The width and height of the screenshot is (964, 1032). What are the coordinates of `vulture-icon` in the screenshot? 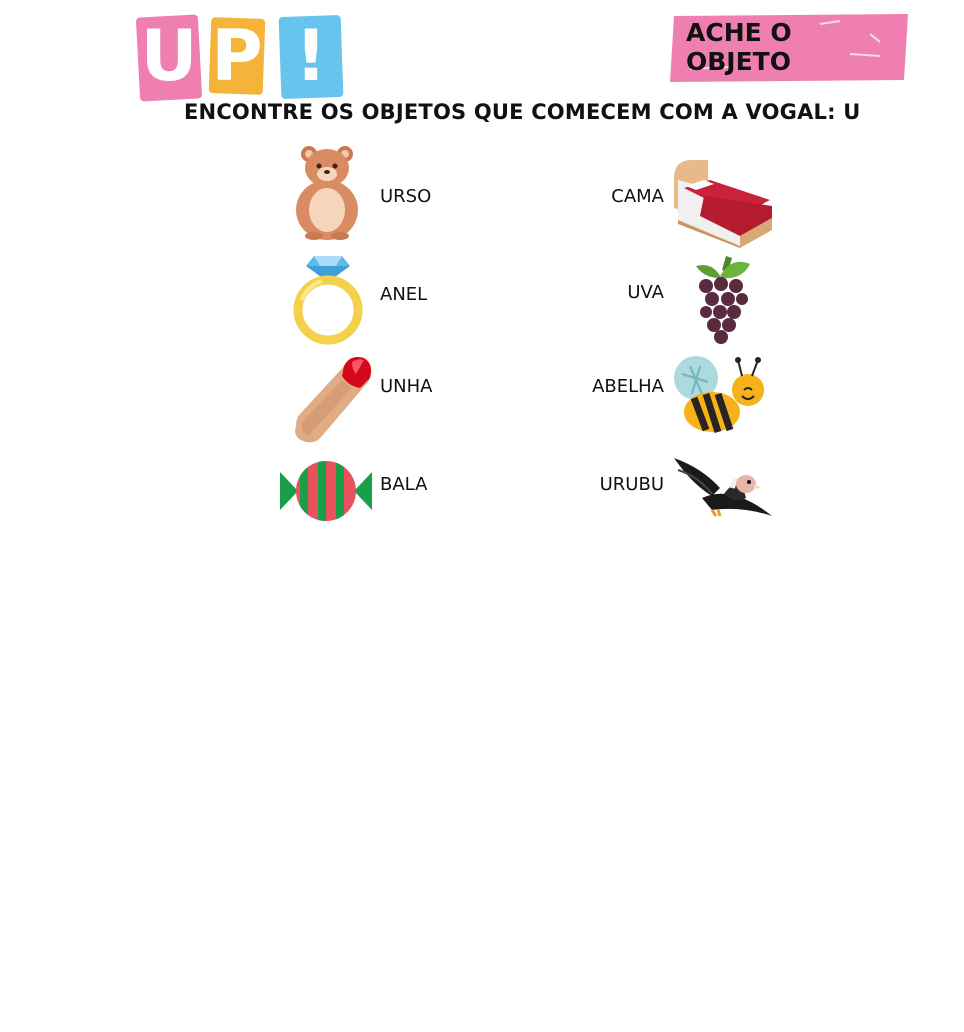 It's located at (723, 487).